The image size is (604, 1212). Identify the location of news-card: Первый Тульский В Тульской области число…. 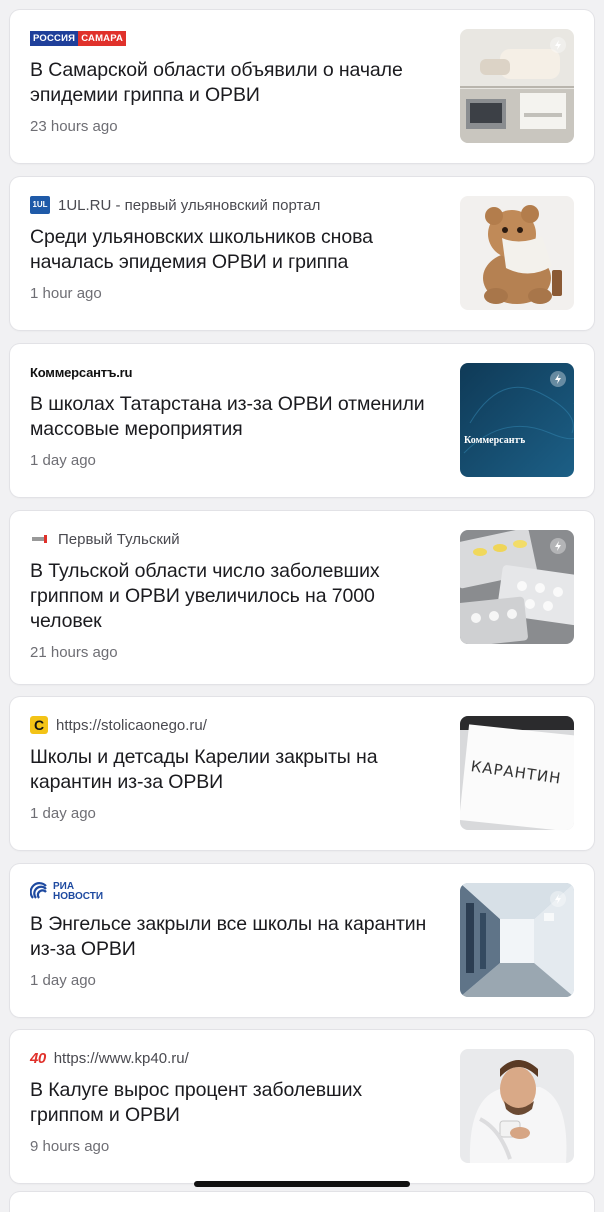
(302, 597).